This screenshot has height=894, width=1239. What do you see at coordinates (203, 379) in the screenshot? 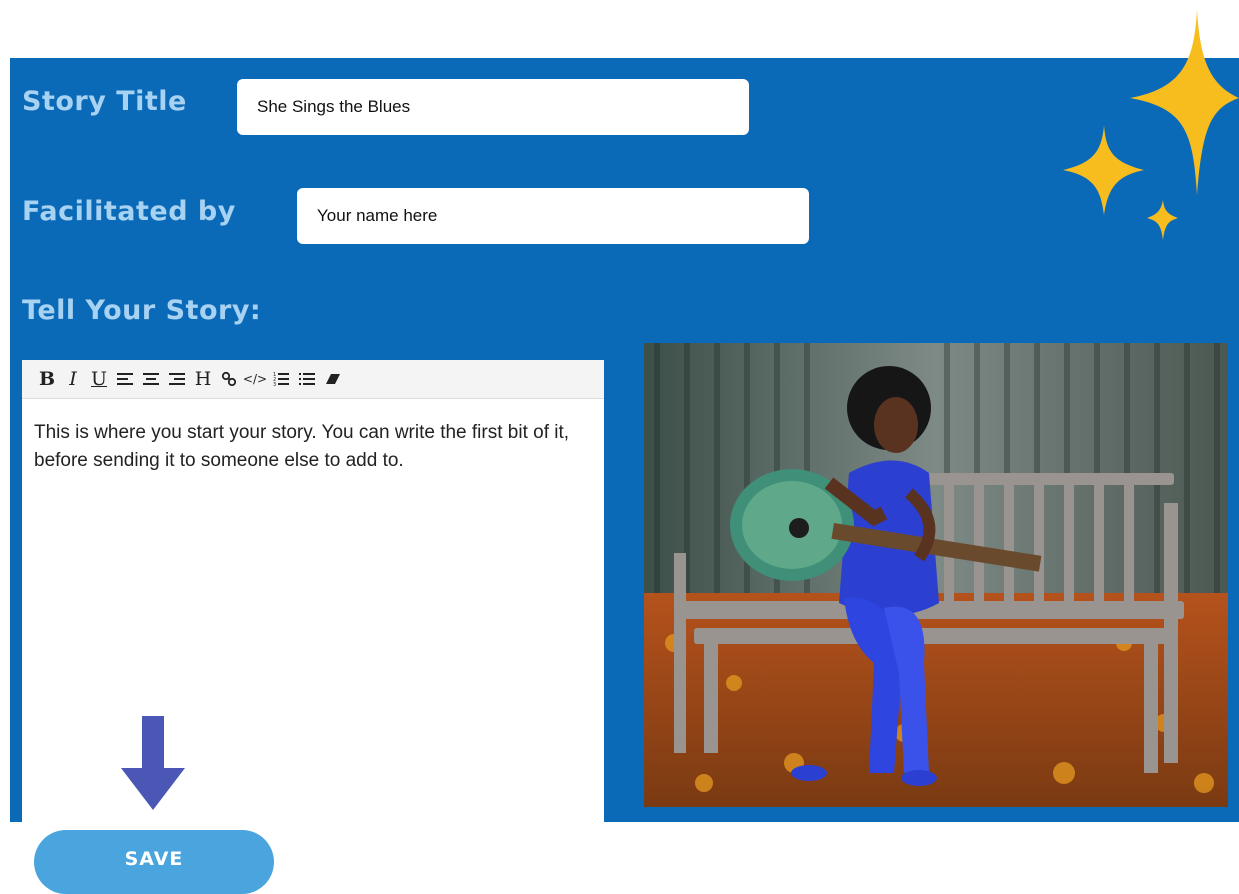
I see `heading-icon: H` at bounding box center [203, 379].